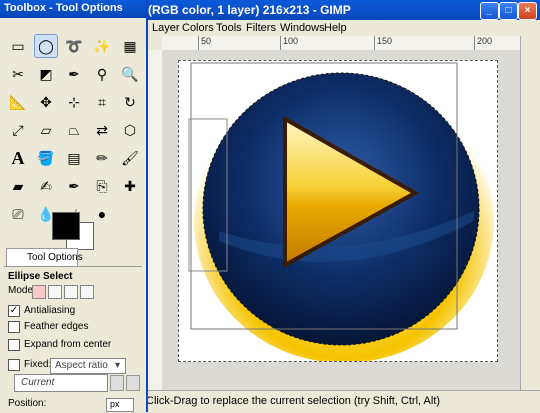 This screenshot has width=540, height=413. I want to click on tool-name: Ellipse Select, so click(40, 276).